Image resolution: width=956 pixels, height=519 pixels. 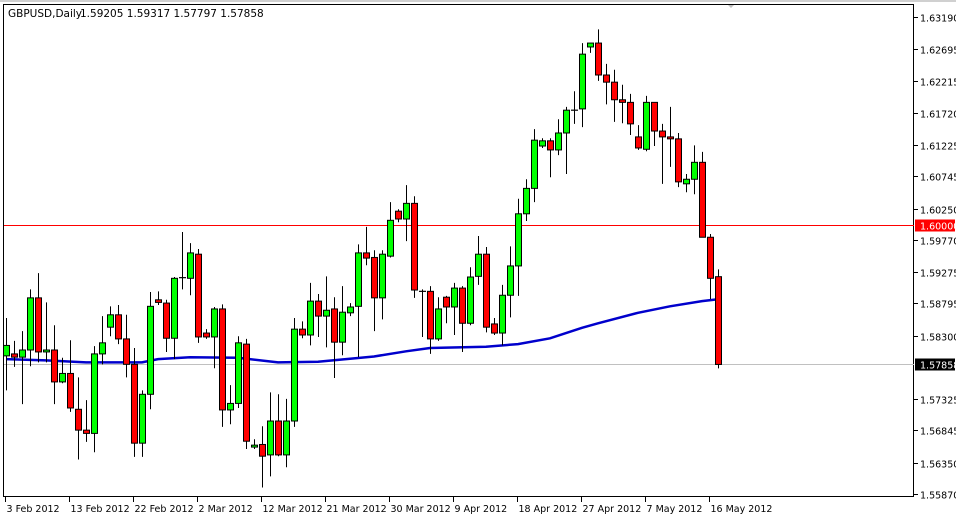 I want to click on y-tick-label: 1.58795, so click(x=938, y=305).